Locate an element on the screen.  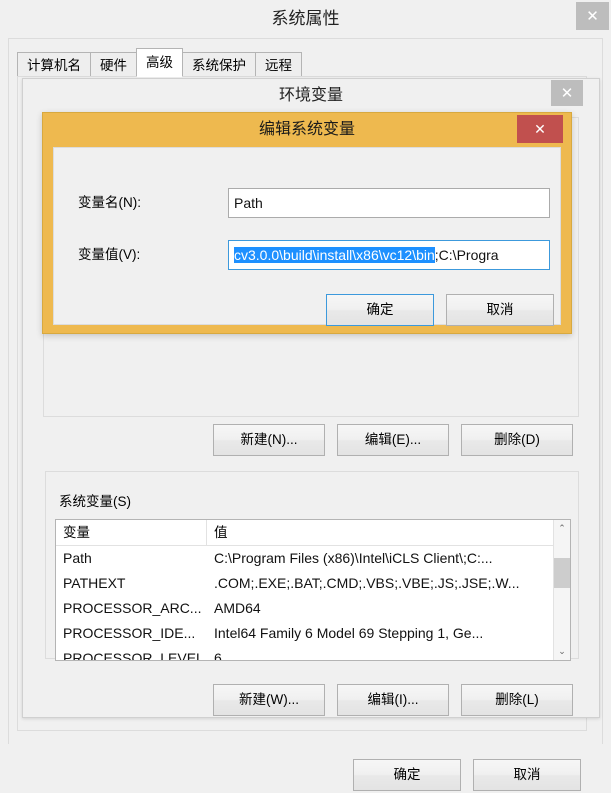
system-variables-group-label: 系统变量(S) is located at coordinates (95, 500).